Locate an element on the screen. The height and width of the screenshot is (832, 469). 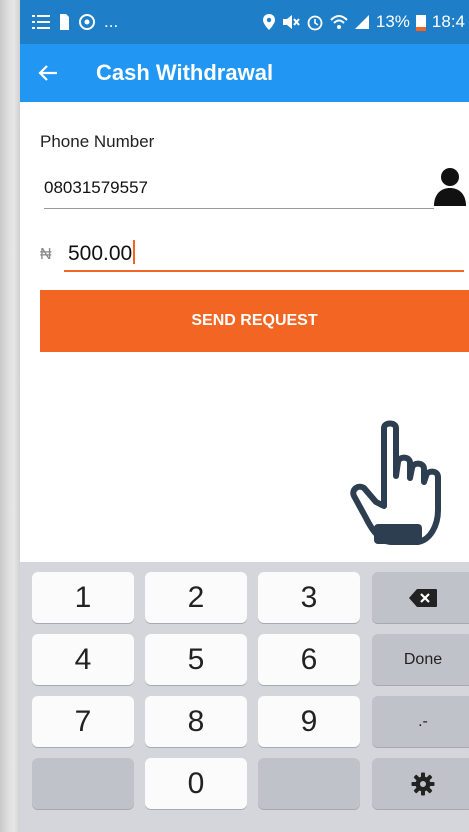
backspace-key is located at coordinates (420, 597).